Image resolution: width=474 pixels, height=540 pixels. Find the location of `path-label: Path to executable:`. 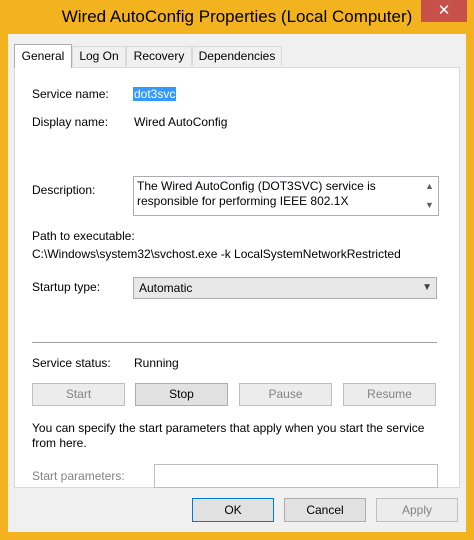

path-label: Path to executable: is located at coordinates (83, 236).